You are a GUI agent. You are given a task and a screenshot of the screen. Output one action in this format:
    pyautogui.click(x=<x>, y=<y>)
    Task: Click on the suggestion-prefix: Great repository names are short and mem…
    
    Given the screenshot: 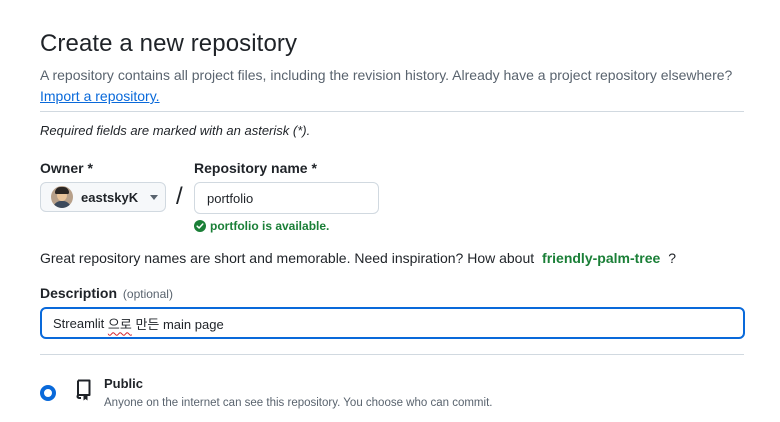 What is the action you would take?
    pyautogui.click(x=287, y=258)
    